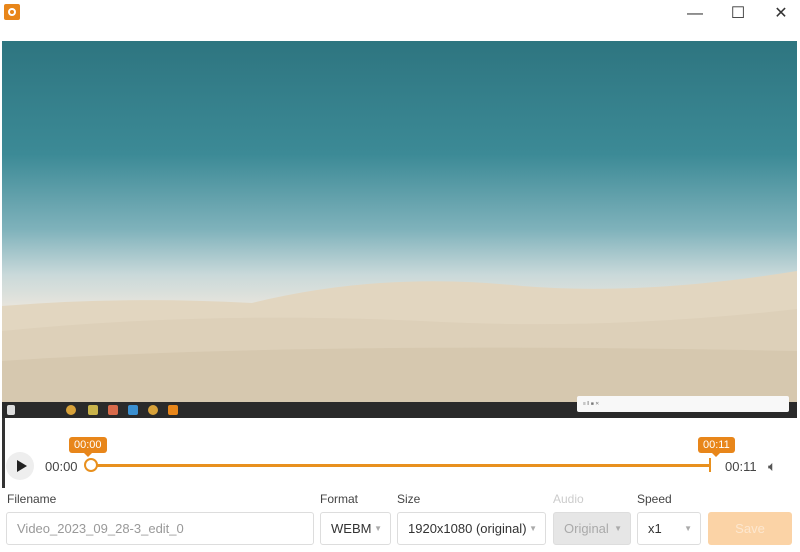  Describe the element at coordinates (32, 499) in the screenshot. I see `filename-label: Filename` at that location.